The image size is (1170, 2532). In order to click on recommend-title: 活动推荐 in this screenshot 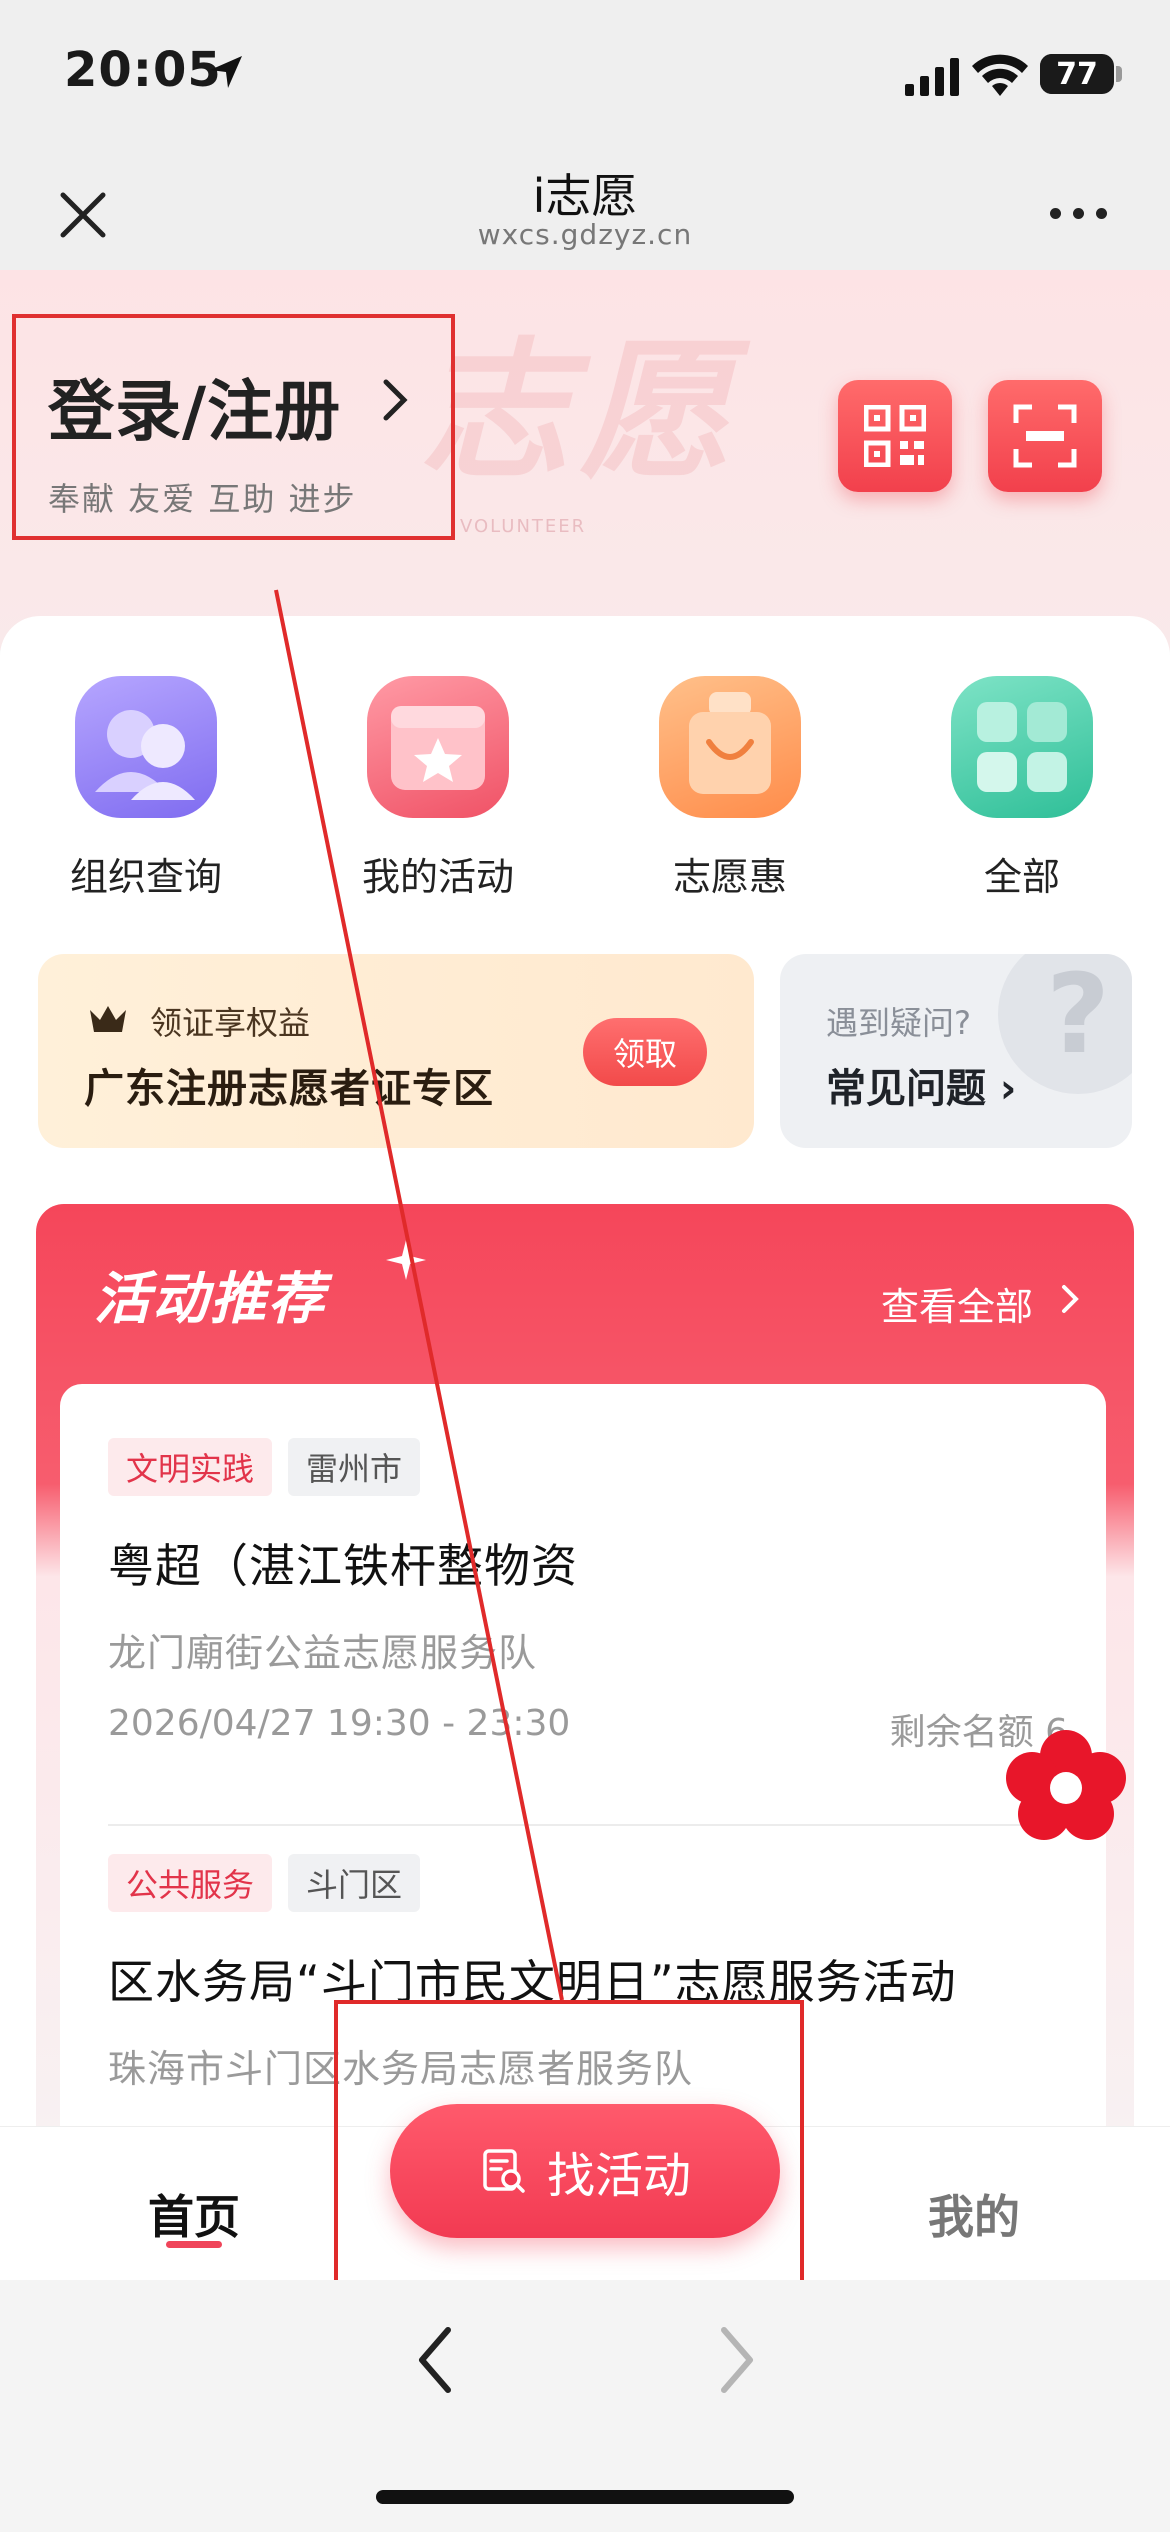, I will do `click(210, 1299)`.